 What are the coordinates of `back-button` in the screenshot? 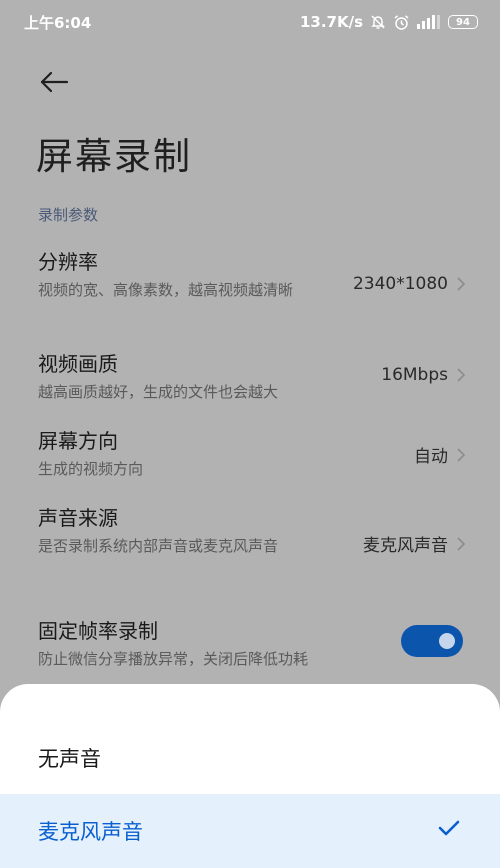 It's located at (54, 82).